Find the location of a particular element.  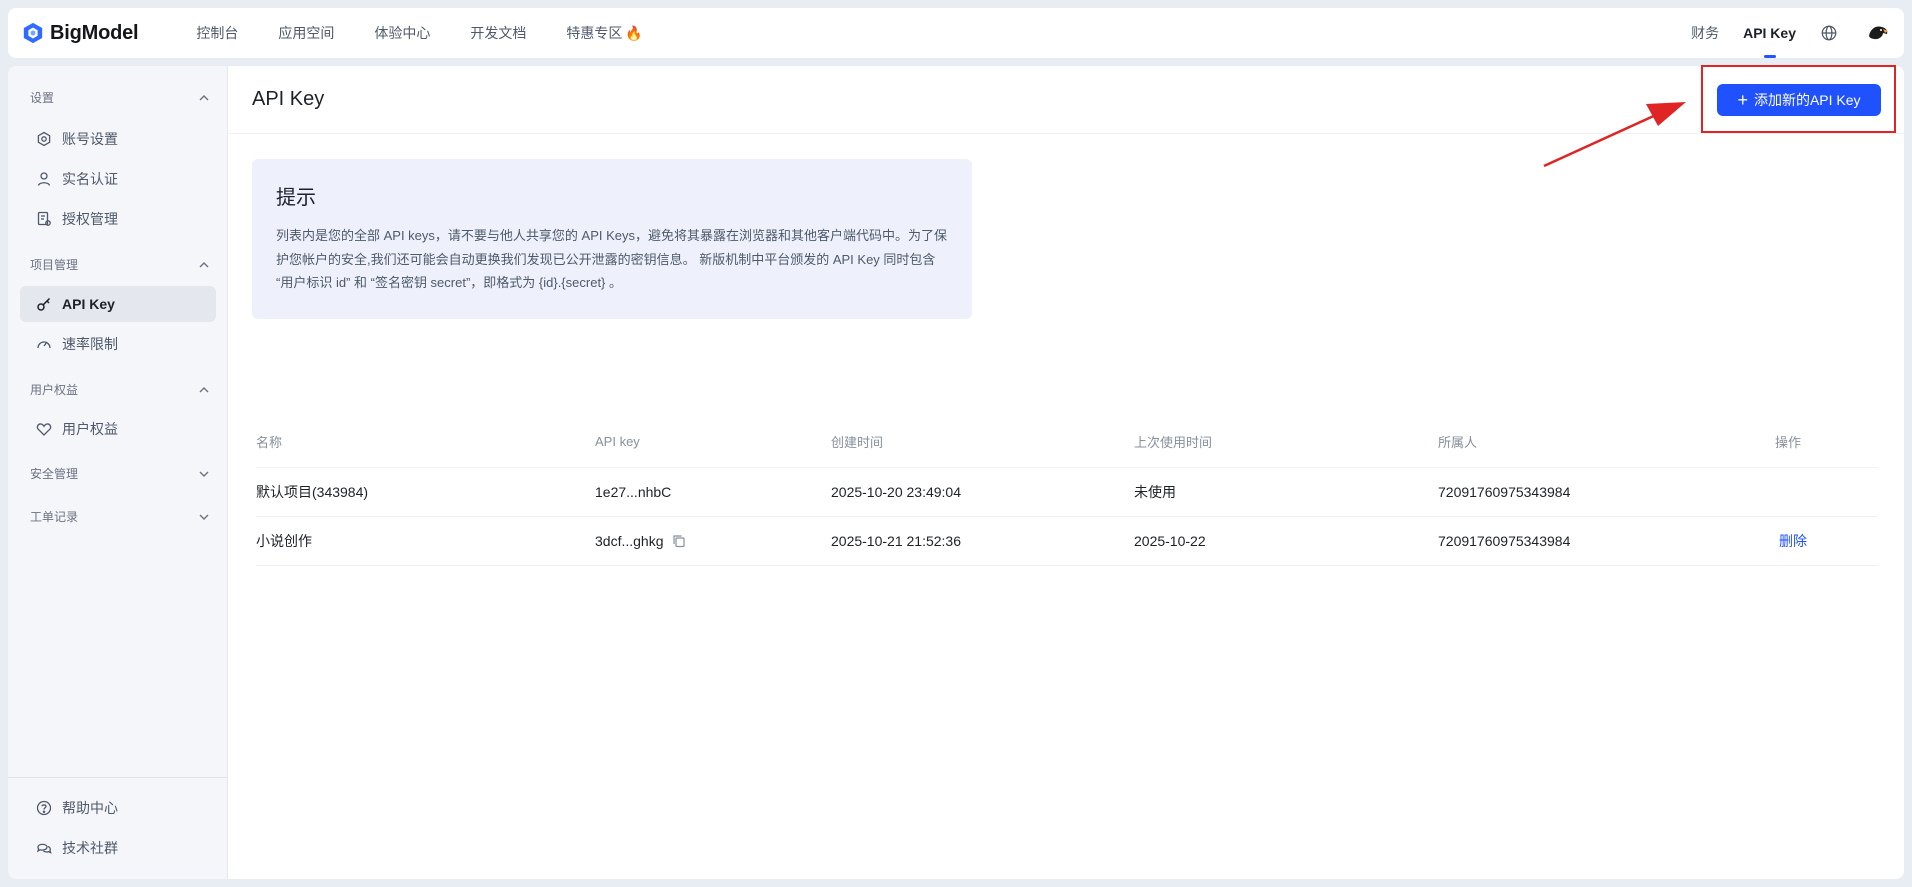

sidebar-item-authorization: 授权管理 is located at coordinates (118, 219).